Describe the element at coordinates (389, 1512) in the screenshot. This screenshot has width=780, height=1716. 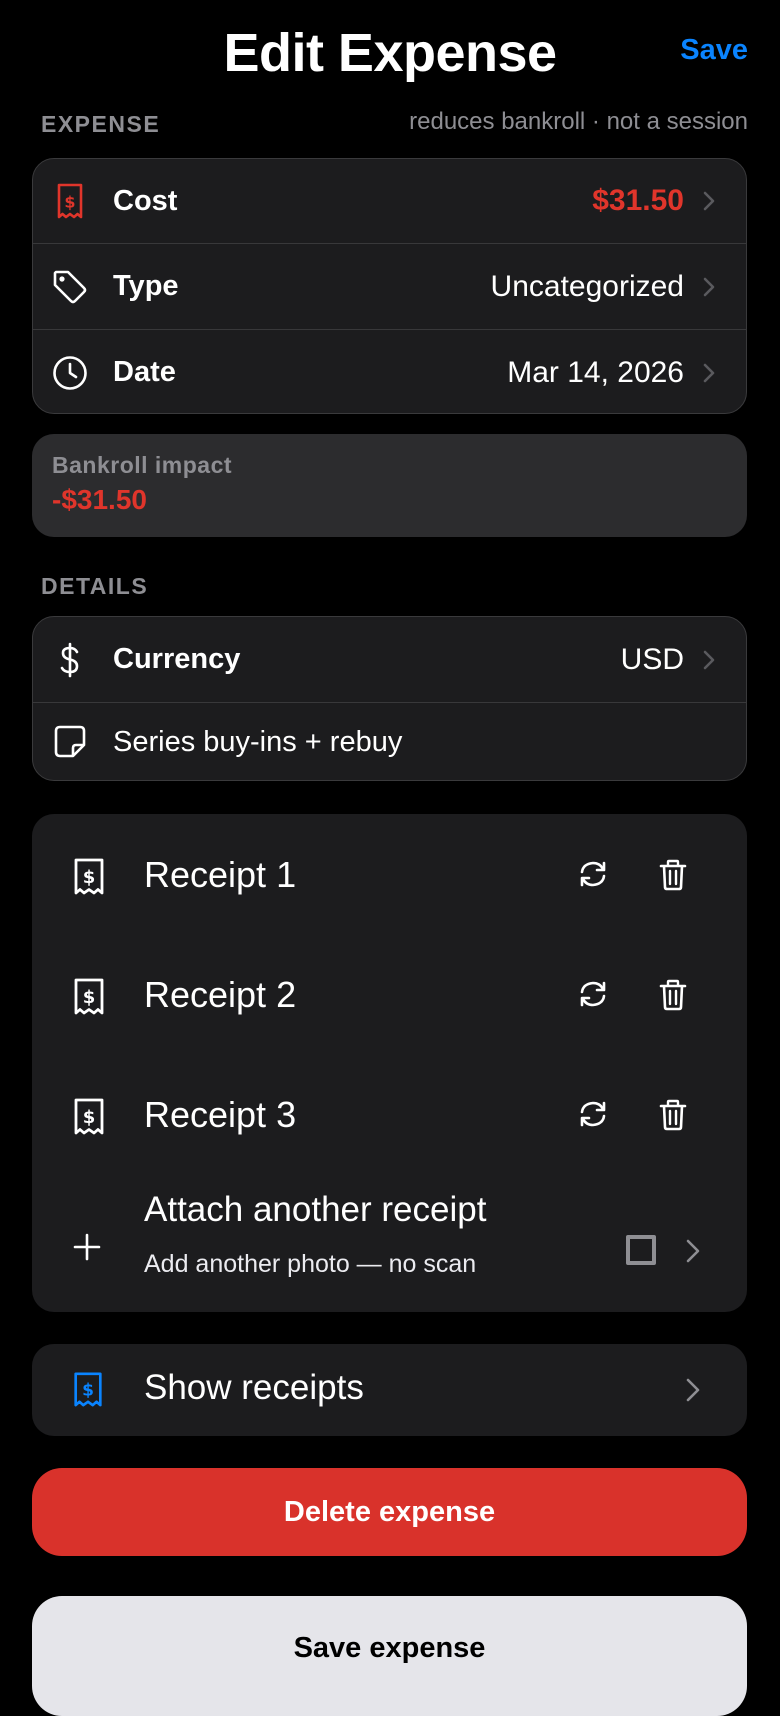
I see `delete-expense-button: Delete expense` at that location.